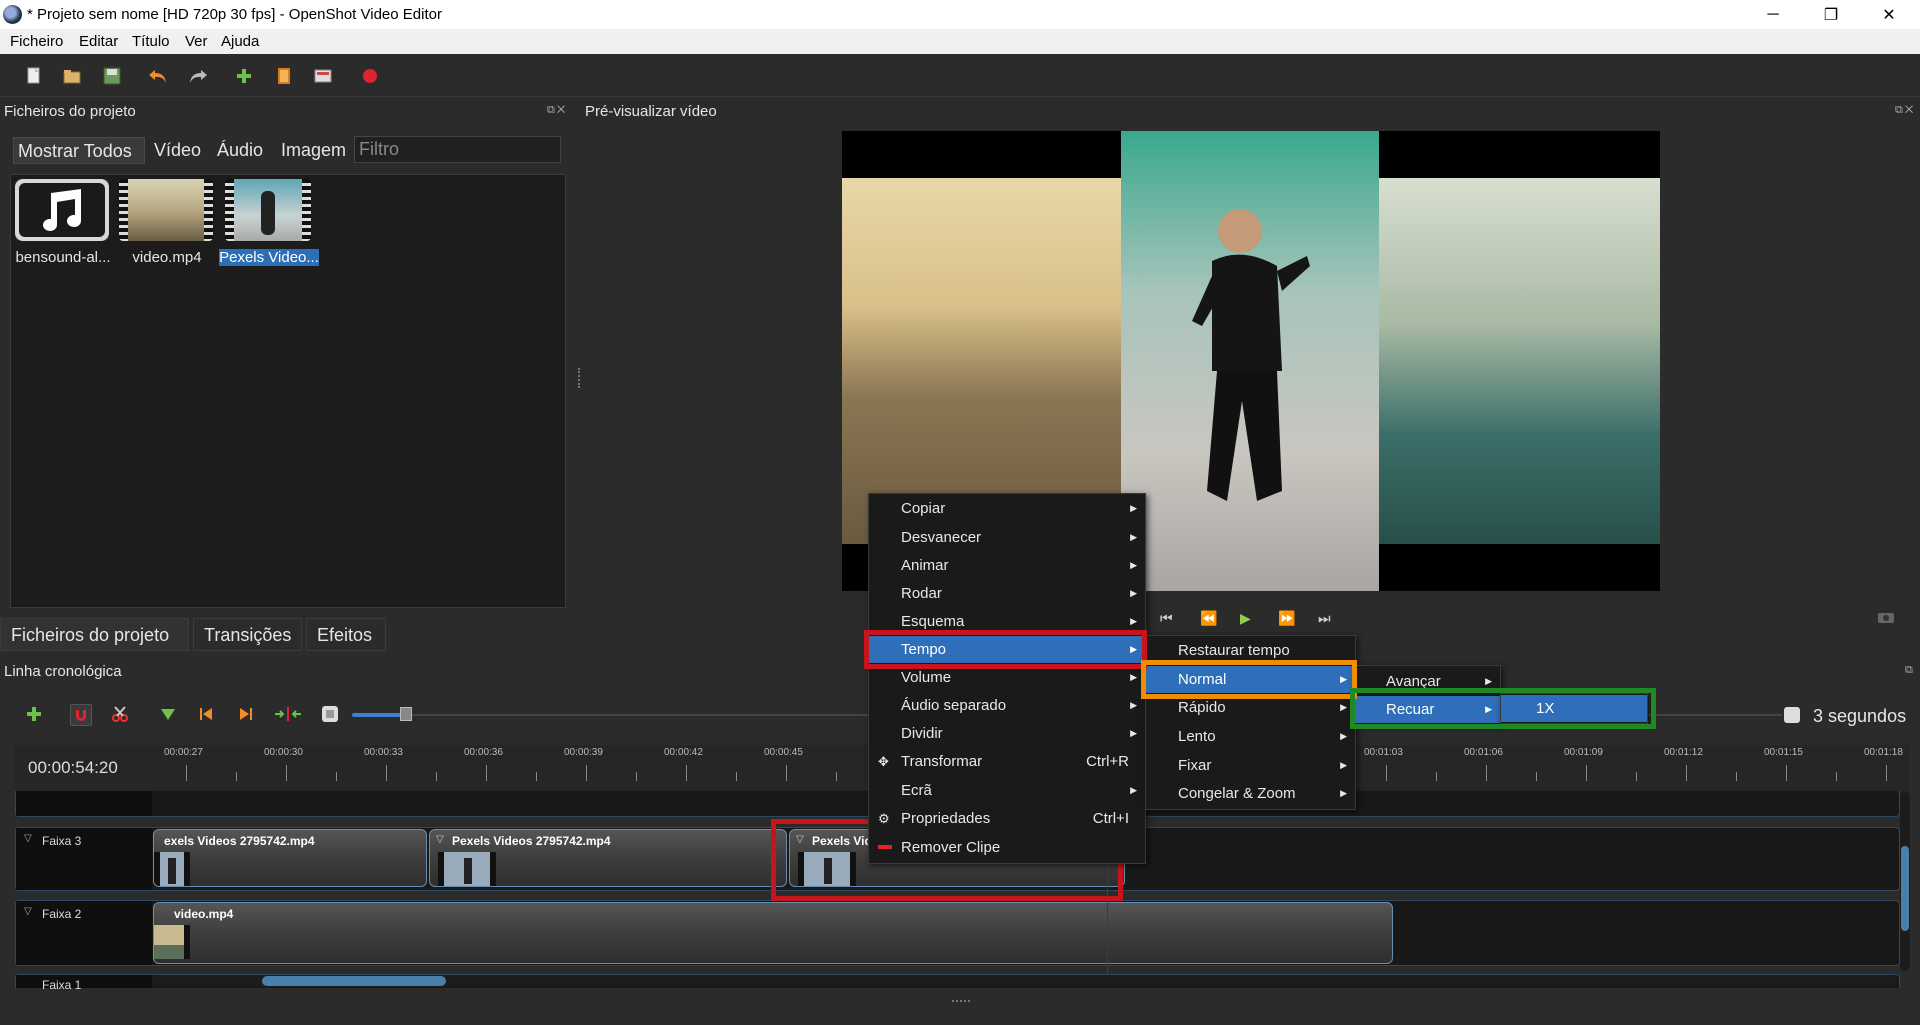 This screenshot has height=1025, width=1920. I want to click on filter-tab-image: Imagem, so click(313, 150).